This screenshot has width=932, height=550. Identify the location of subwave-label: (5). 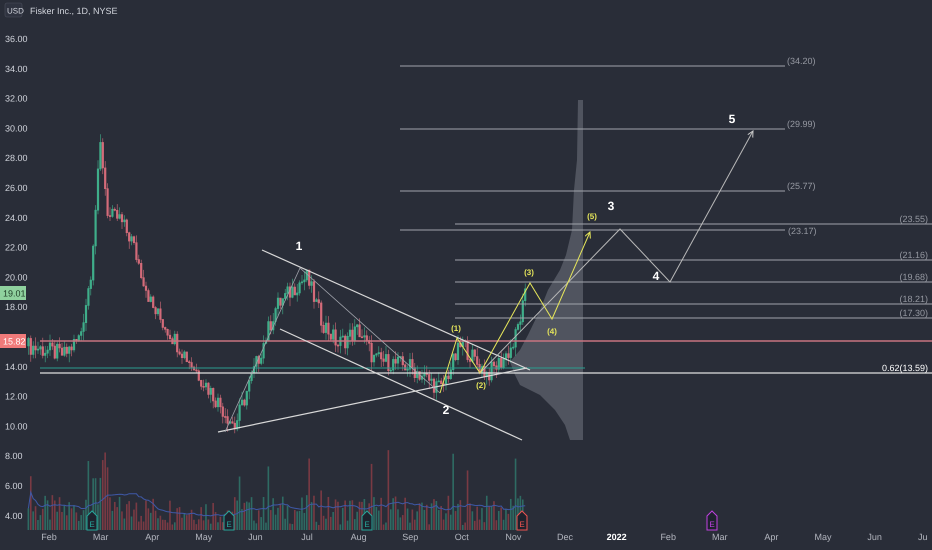
(592, 216).